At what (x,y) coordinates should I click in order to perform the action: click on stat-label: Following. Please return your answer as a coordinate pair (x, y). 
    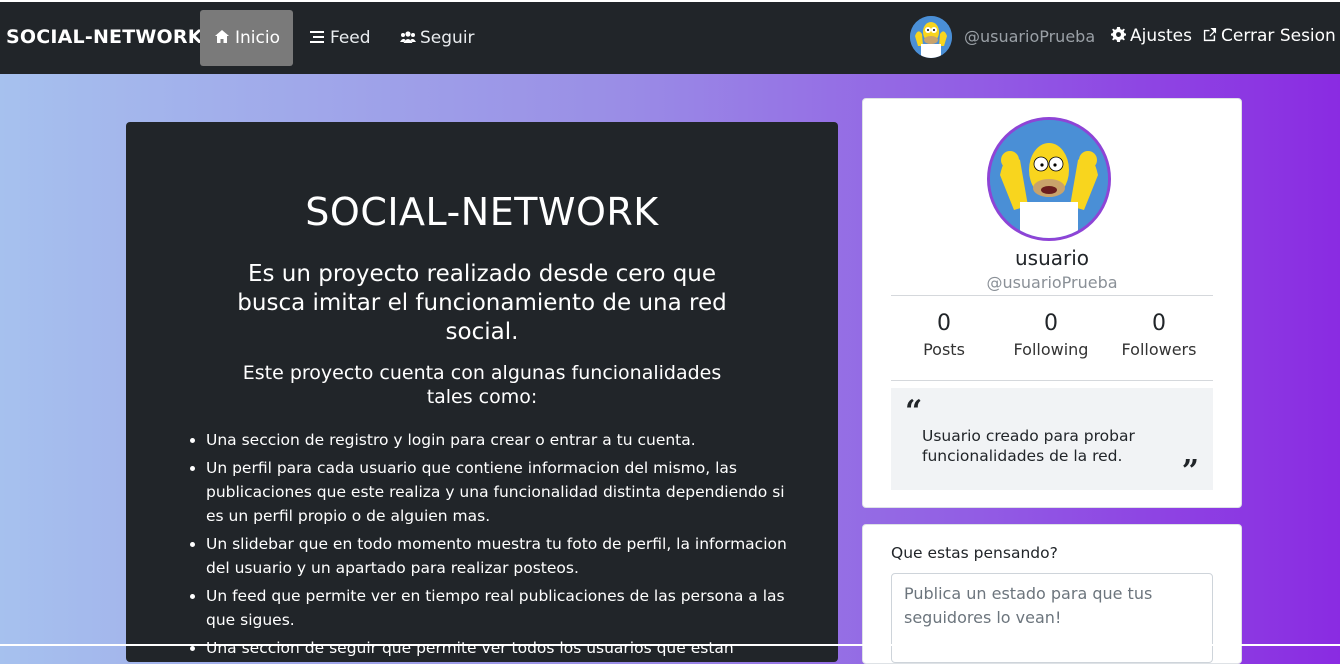
    Looking at the image, I should click on (1051, 349).